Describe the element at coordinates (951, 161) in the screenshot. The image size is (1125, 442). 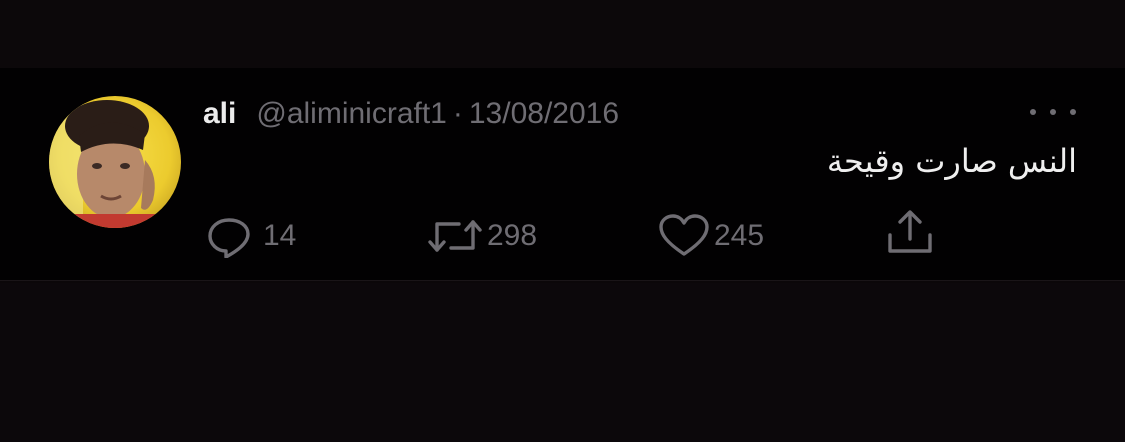
I see `tweet-text: النس صارت وقيحة` at that location.